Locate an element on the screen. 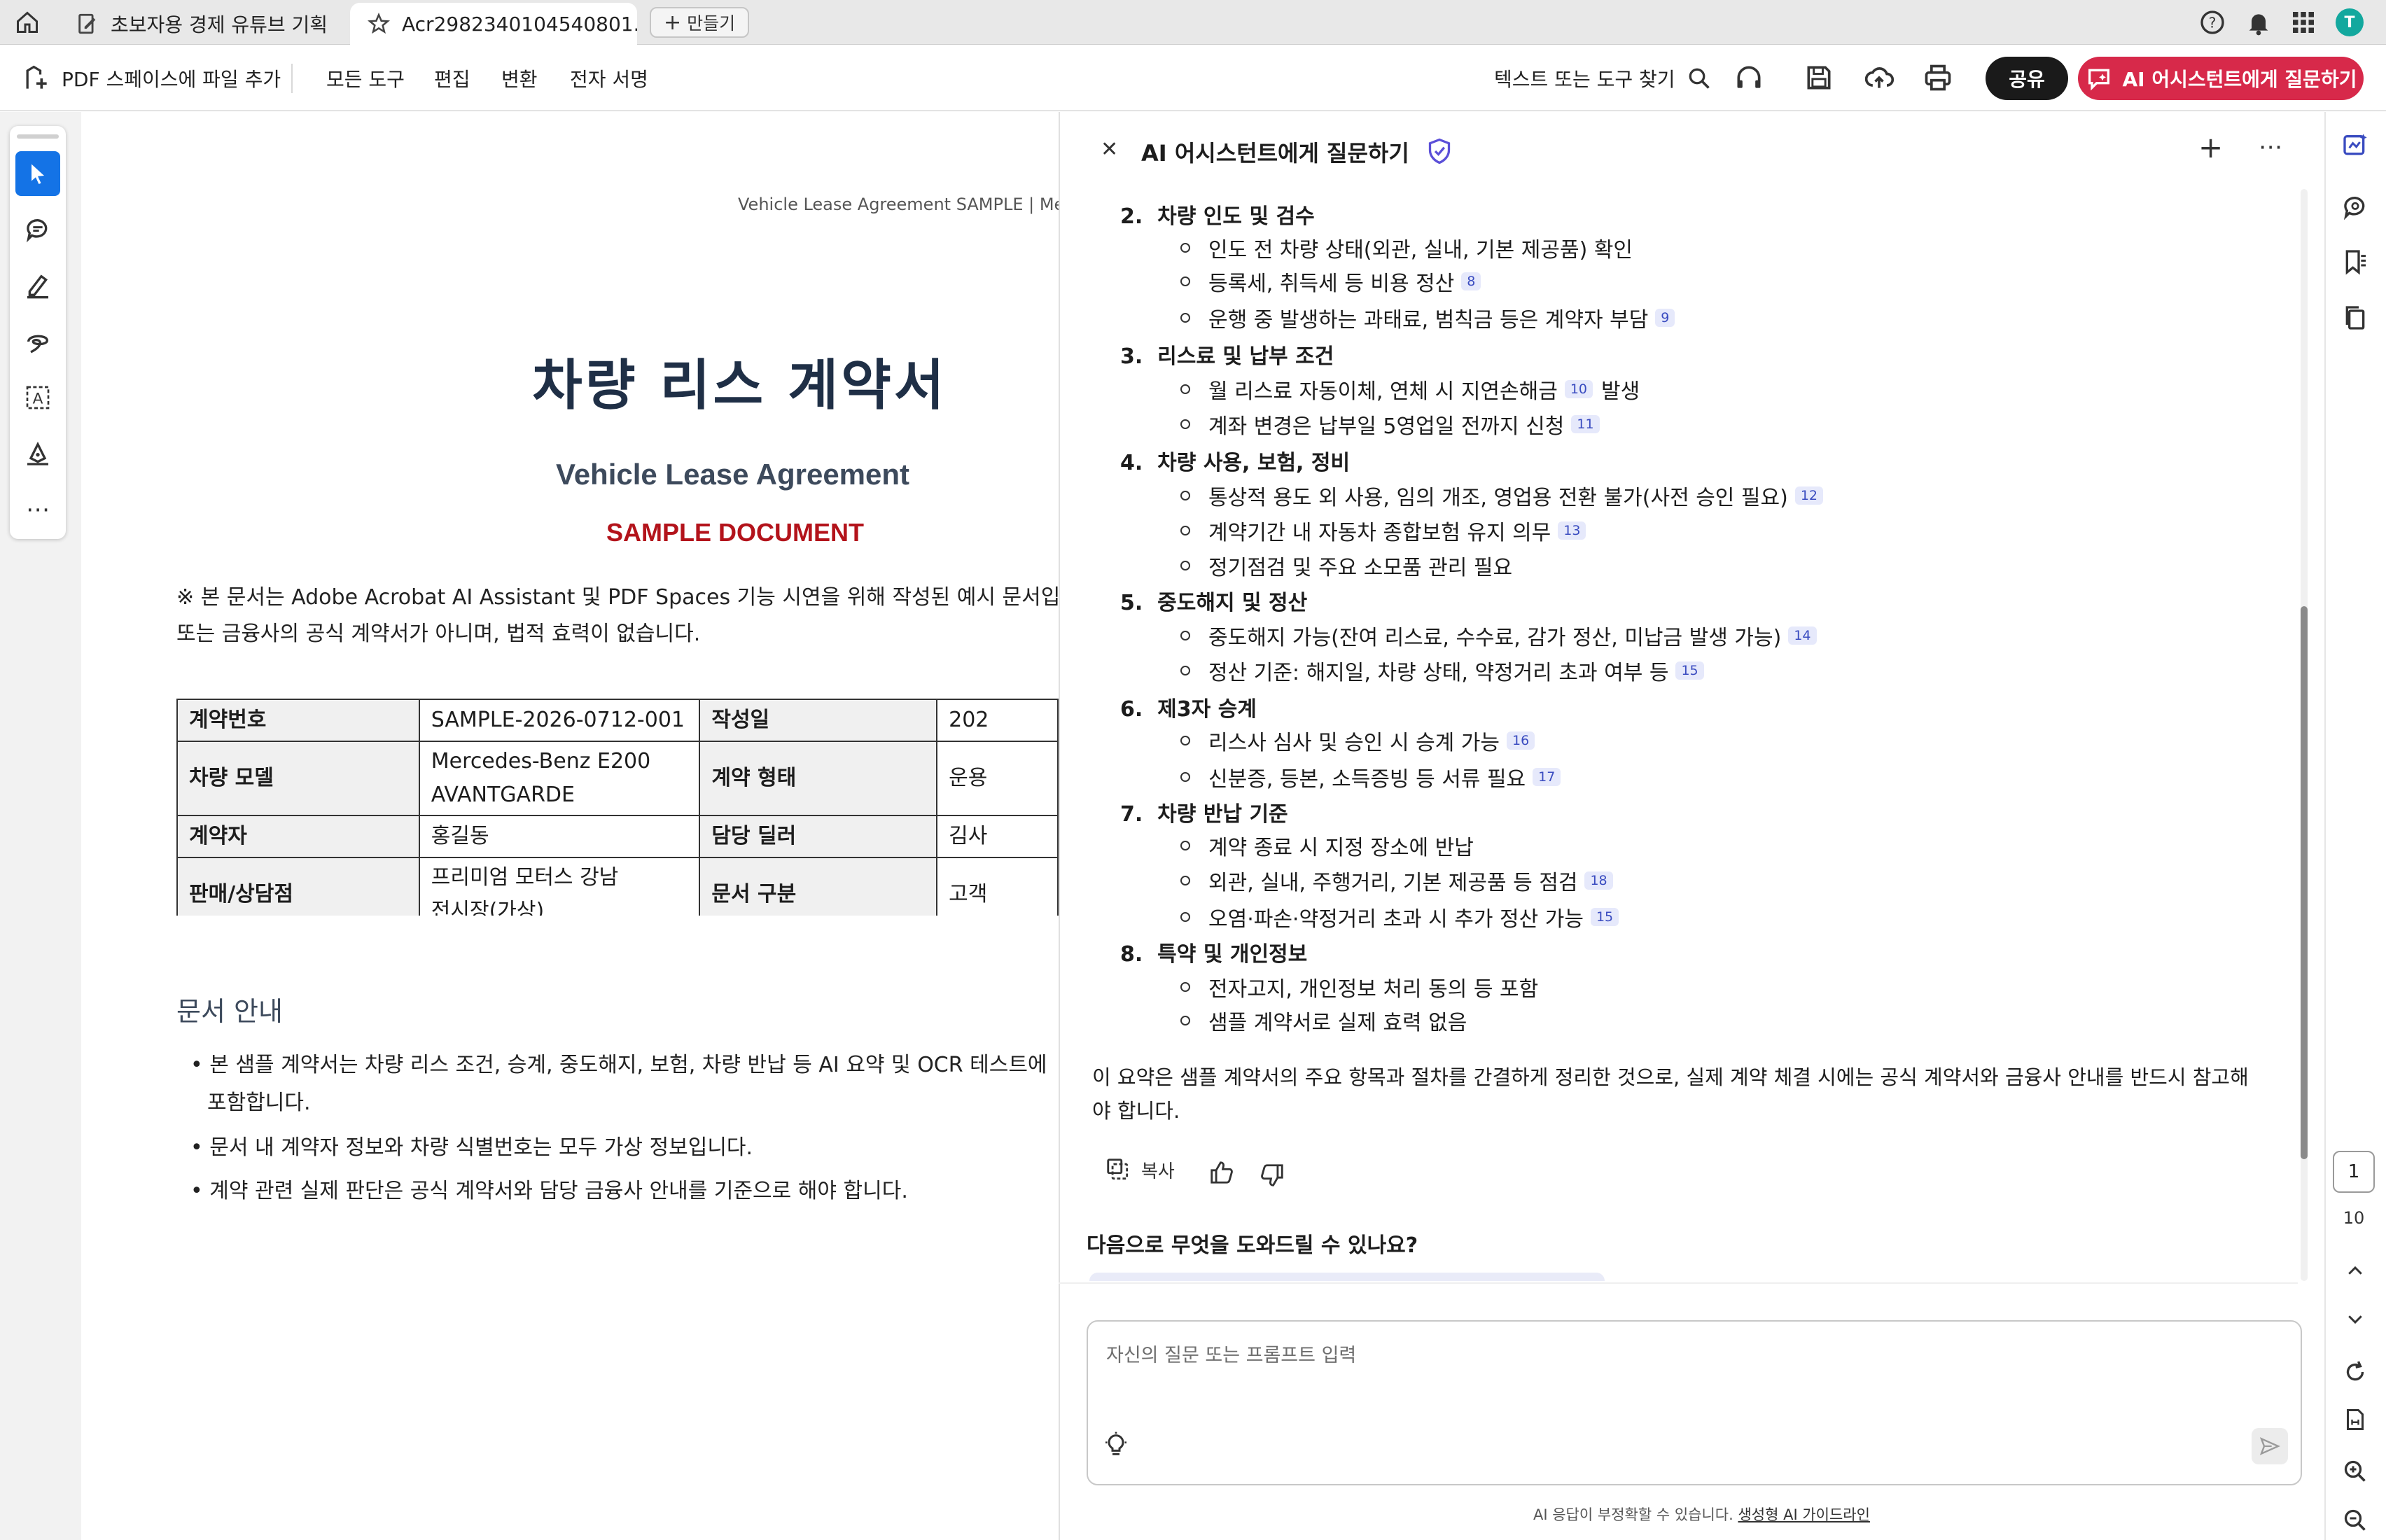 The height and width of the screenshot is (1540, 2386). summary-list-item: 외관, 실내, 주행거리, 기본 제공품 등 점검 18 is located at coordinates (1396, 880).